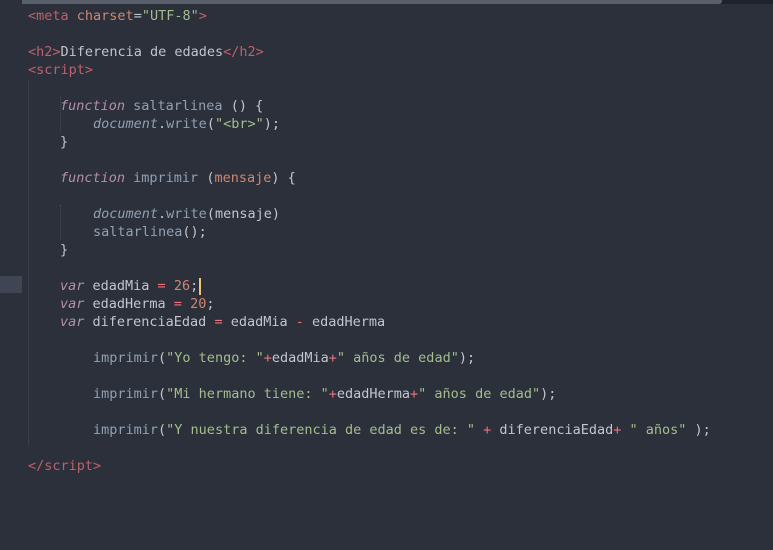 The height and width of the screenshot is (550, 773). What do you see at coordinates (44, 52) in the screenshot?
I see `token: h2` at bounding box center [44, 52].